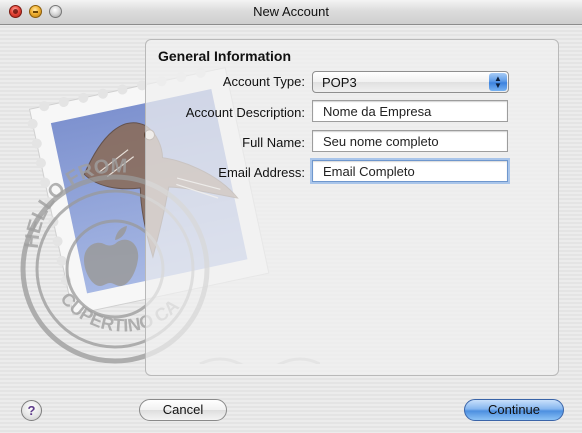  I want to click on help-button: ?, so click(31, 410).